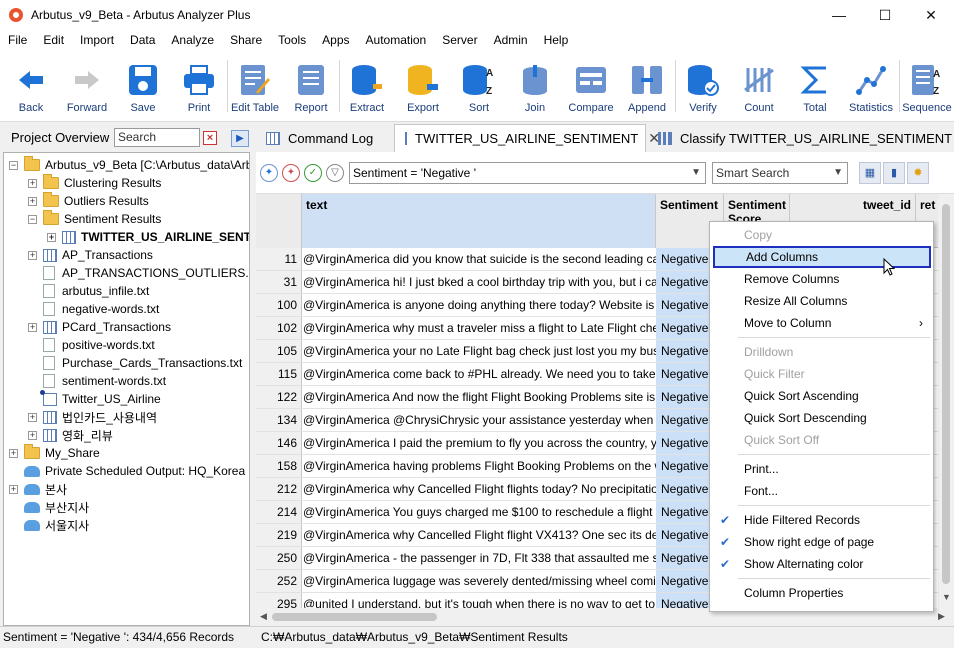 The image size is (954, 648). What do you see at coordinates (92, 417) in the screenshot?
I see `tree-item: + 법인카드_사용내역` at bounding box center [92, 417].